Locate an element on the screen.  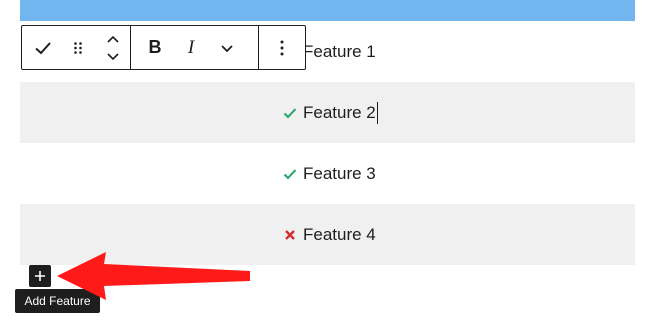
header-color-bar is located at coordinates (327, 10).